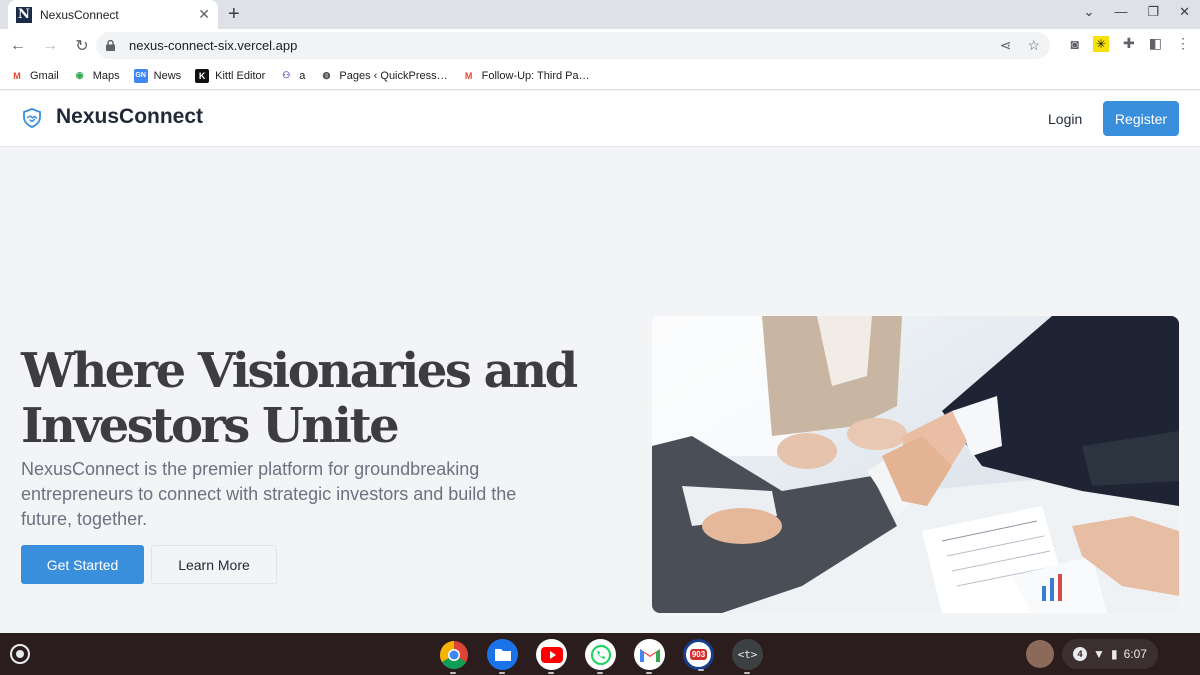 This screenshot has height=675, width=1200. Describe the element at coordinates (18, 46) in the screenshot. I see `back-arrow-icon: ←` at that location.